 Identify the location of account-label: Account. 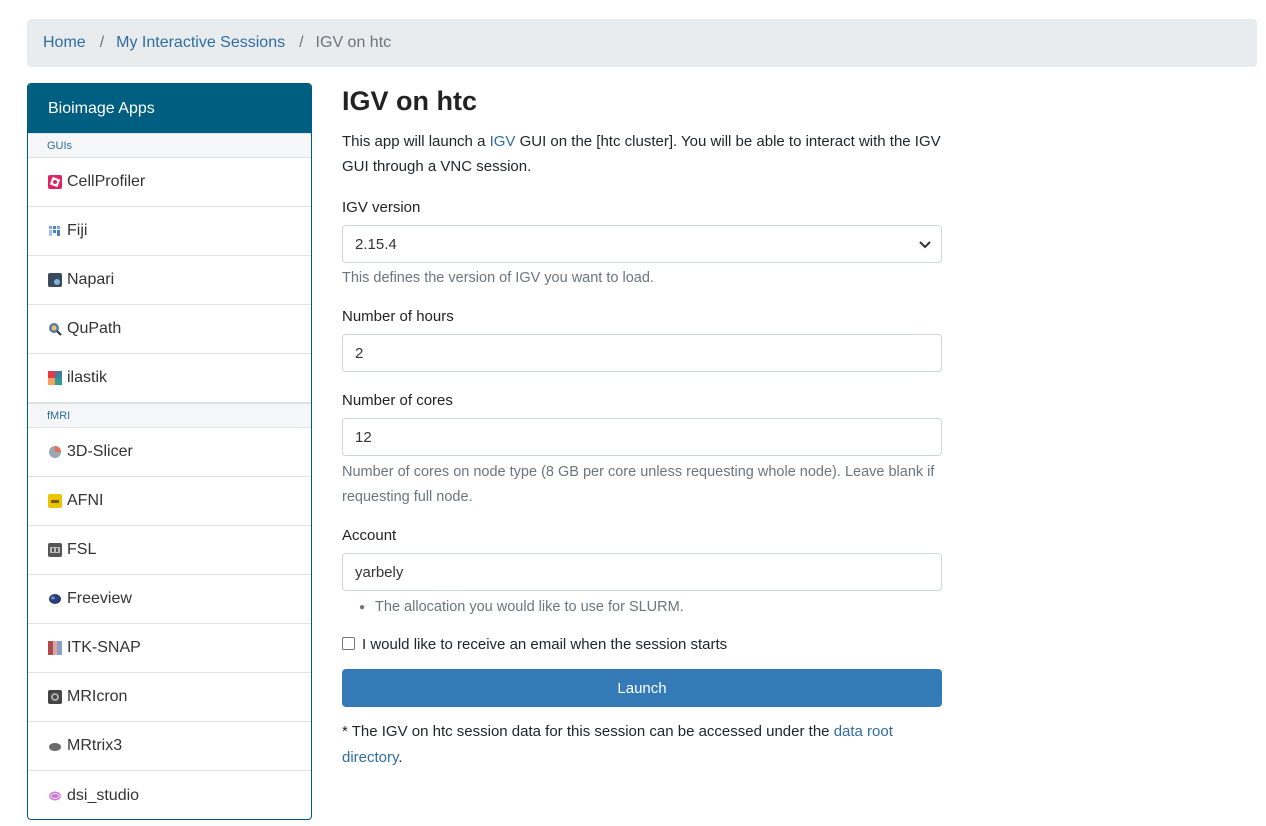
(369, 535).